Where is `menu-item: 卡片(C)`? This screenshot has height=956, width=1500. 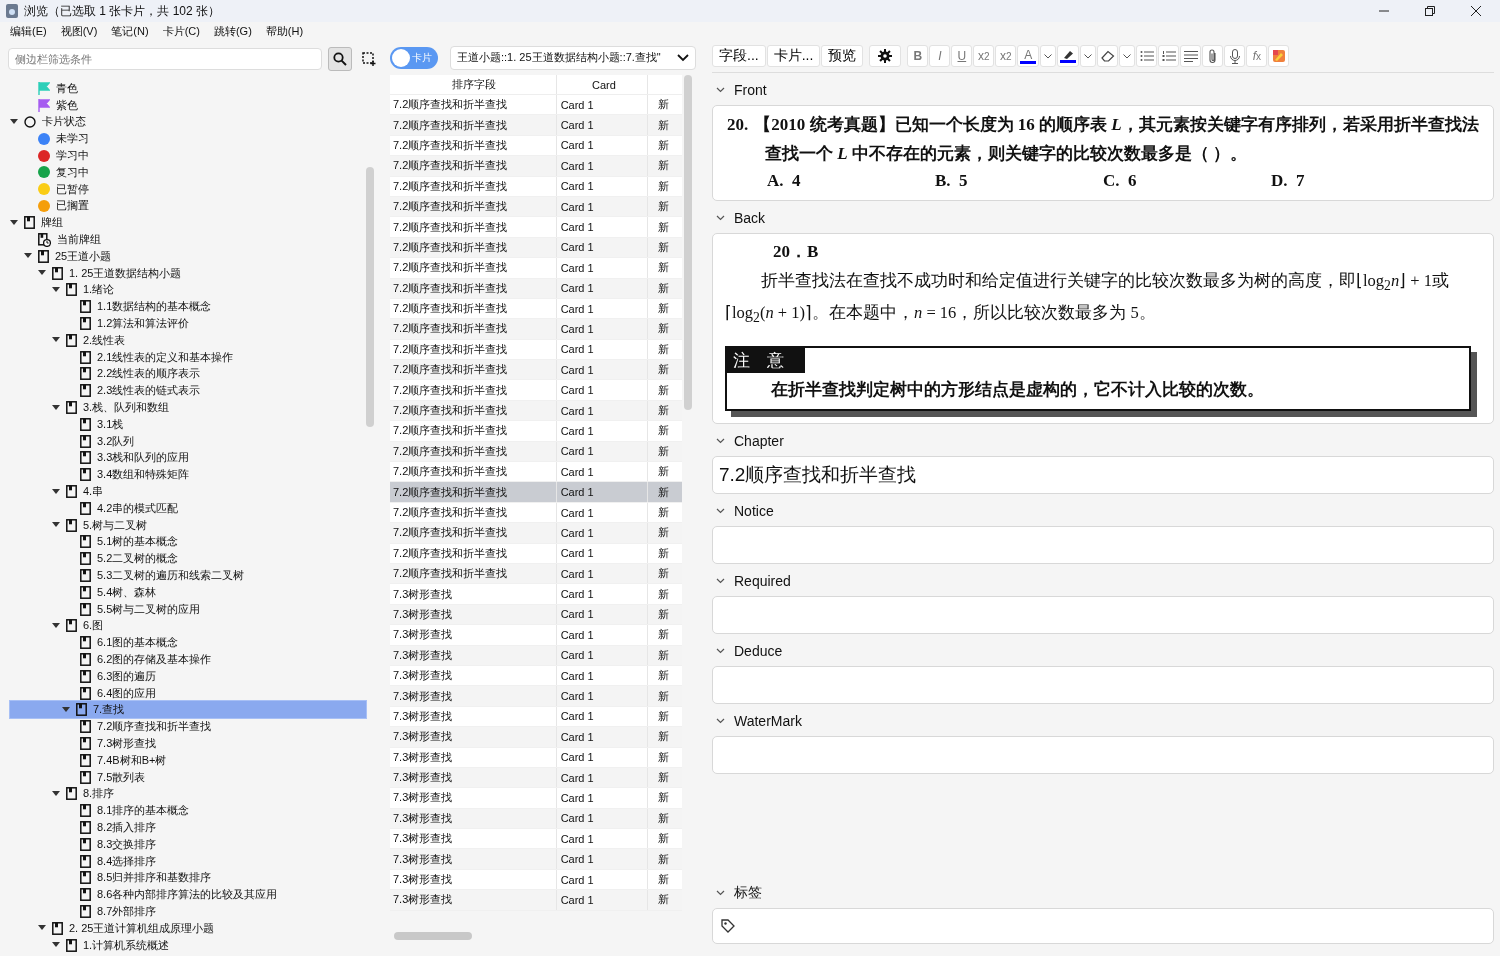 menu-item: 卡片(C) is located at coordinates (181, 31).